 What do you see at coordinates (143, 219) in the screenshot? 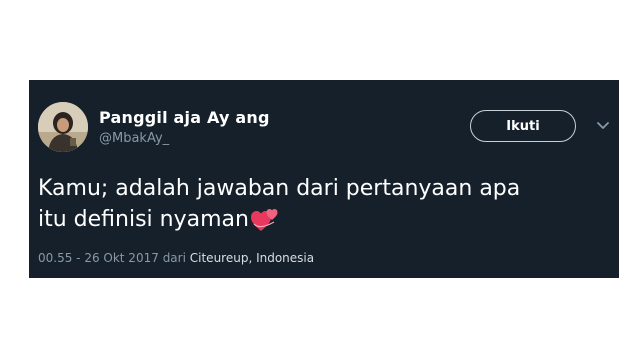
I see `tweet-text-line-2-text: itu definisi nyaman` at bounding box center [143, 219].